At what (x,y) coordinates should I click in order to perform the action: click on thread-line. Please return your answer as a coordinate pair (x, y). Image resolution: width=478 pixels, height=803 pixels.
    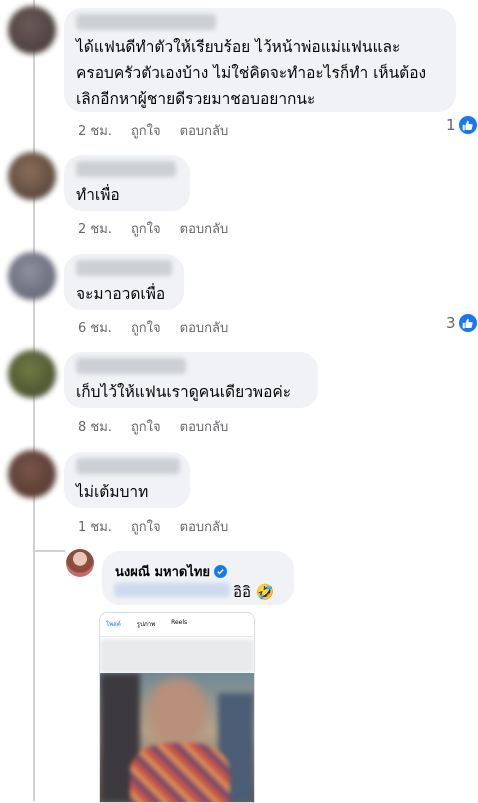
    Looking at the image, I should click on (34, 400).